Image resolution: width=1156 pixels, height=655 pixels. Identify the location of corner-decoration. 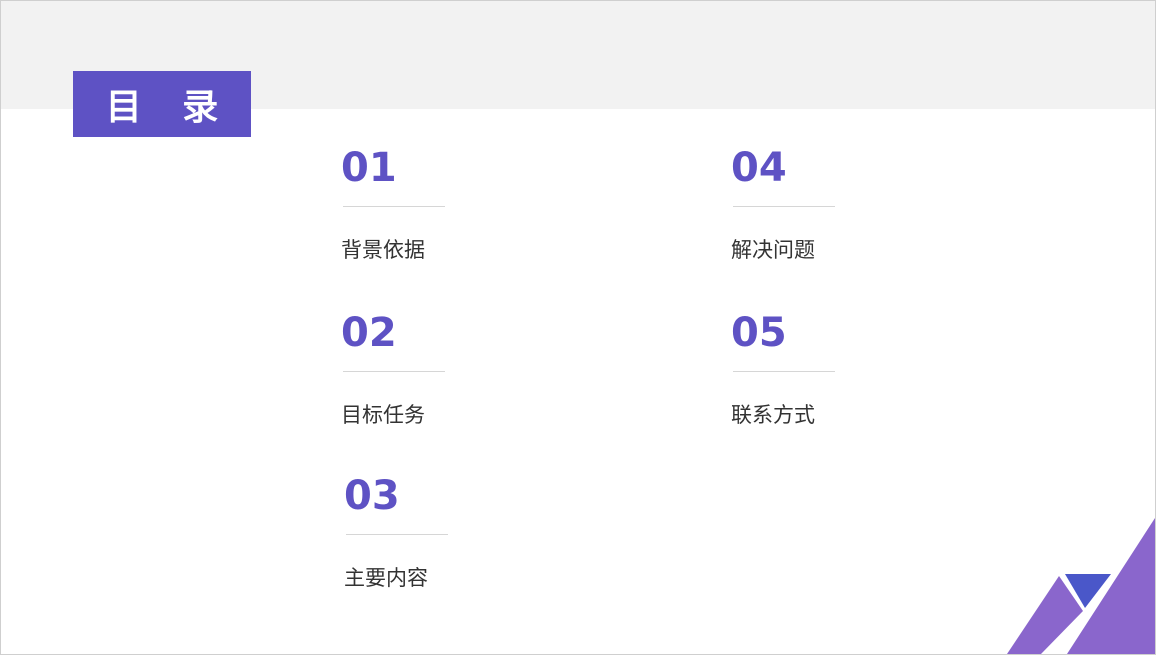
(1081, 586).